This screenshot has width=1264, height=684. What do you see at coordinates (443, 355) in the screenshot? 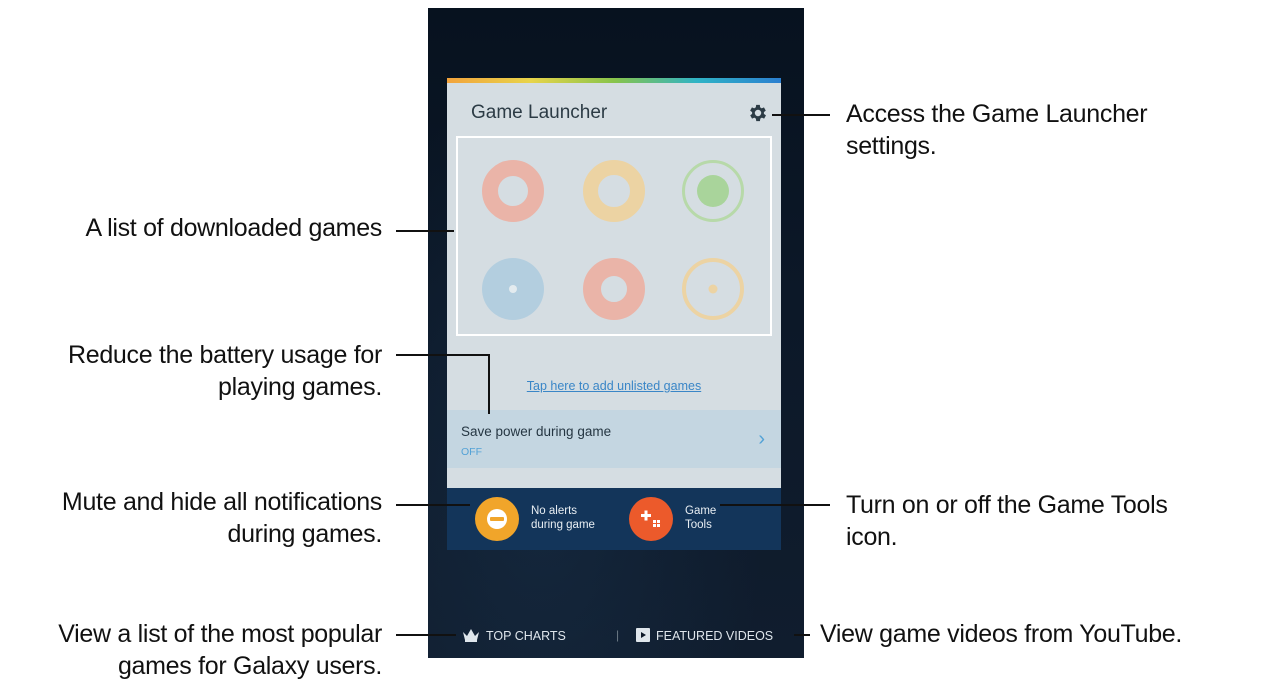
I see `battery-leader-line-h` at bounding box center [443, 355].